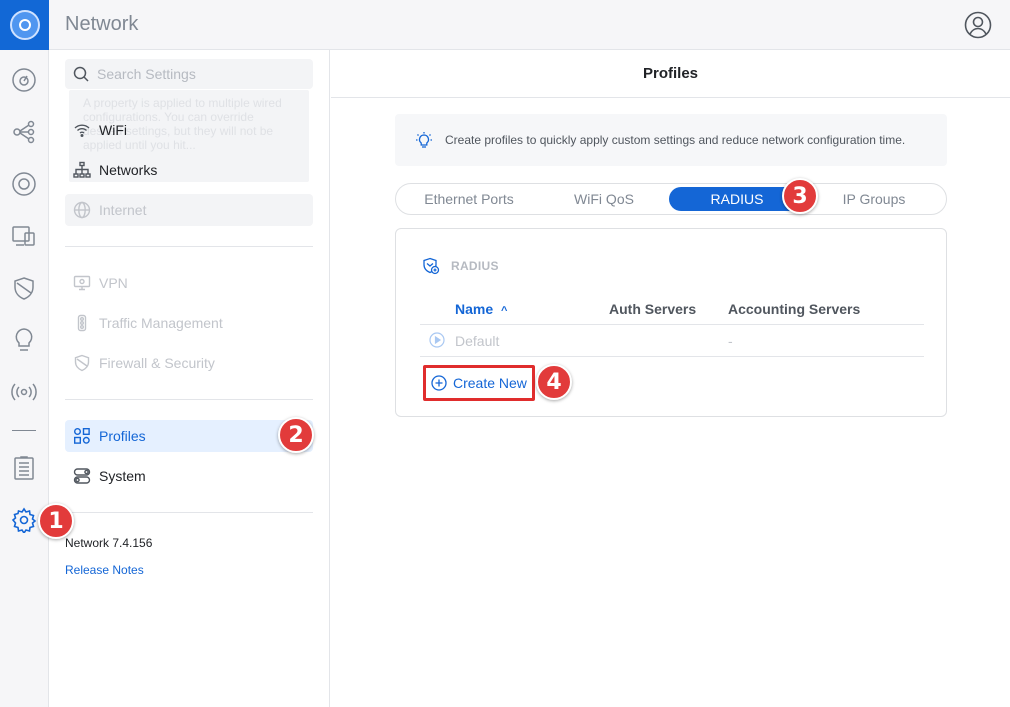 Image resolution: width=1010 pixels, height=707 pixels. What do you see at coordinates (189, 130) in the screenshot?
I see `sidebar-item-wifi: WiFi` at bounding box center [189, 130].